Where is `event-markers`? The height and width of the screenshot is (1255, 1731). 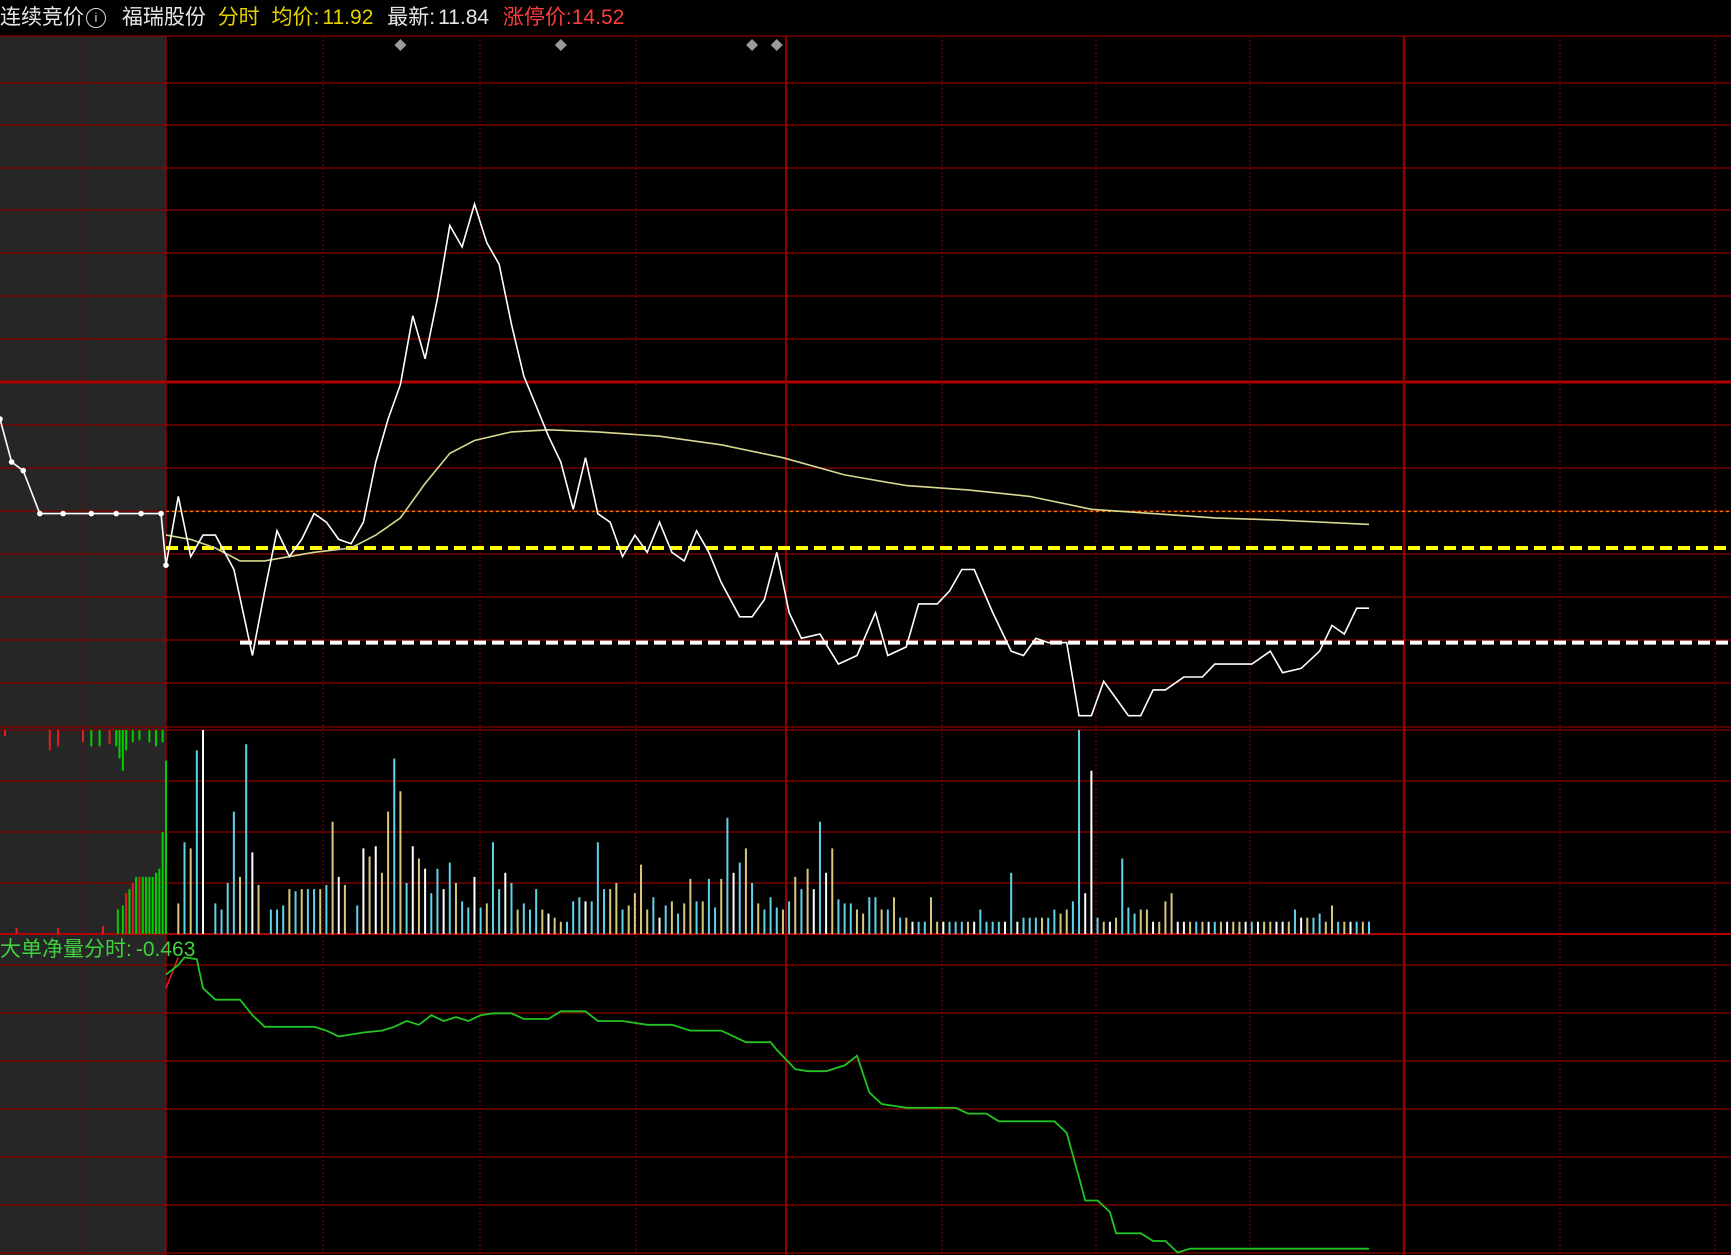
event-markers is located at coordinates (588, 45).